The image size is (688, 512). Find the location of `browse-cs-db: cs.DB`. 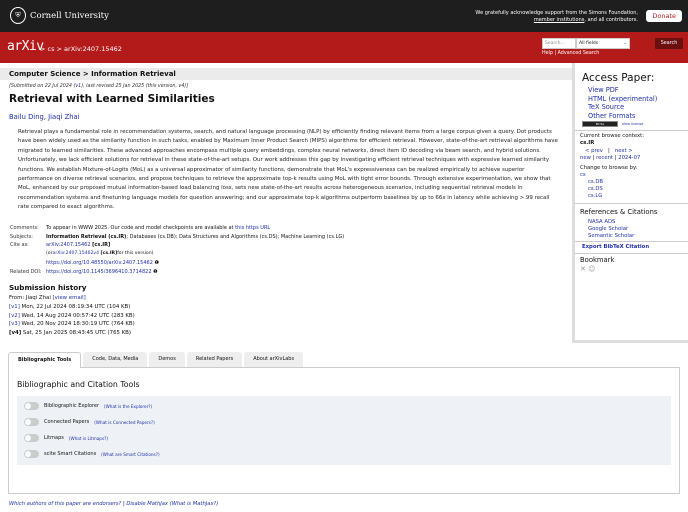

browse-cs-db: cs.DB is located at coordinates (595, 182).